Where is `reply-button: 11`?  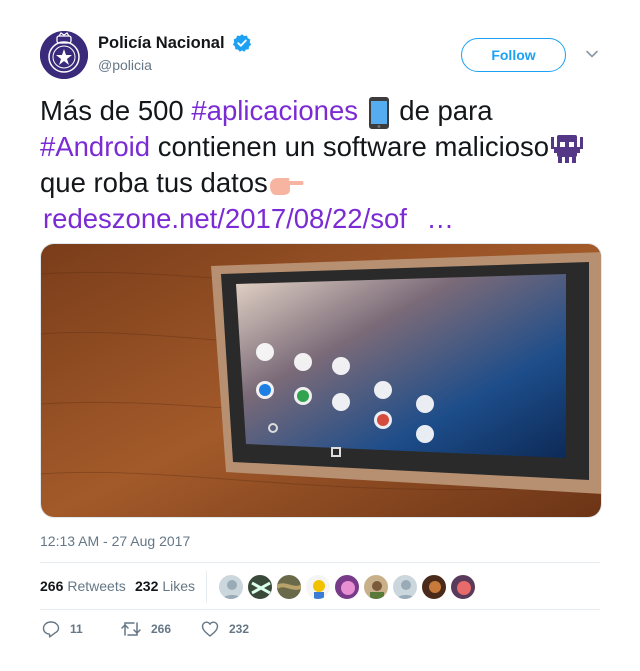 reply-button: 11 is located at coordinates (62, 629).